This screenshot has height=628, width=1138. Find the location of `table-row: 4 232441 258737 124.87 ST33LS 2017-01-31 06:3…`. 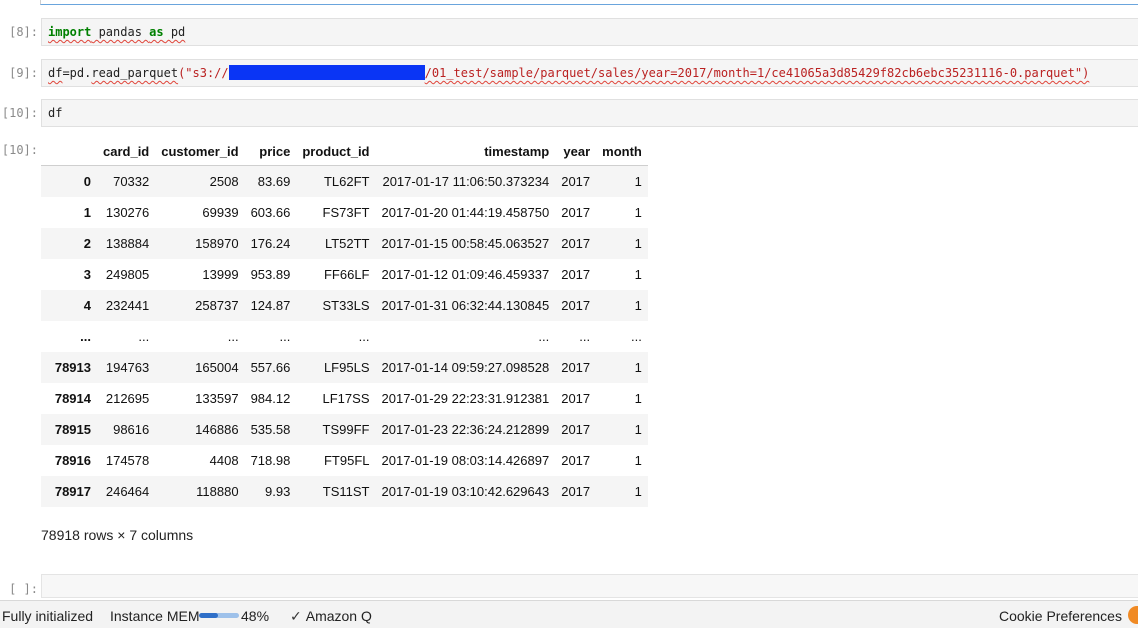

table-row: 4 232441 258737 124.87 ST33LS 2017-01-31 06:3… is located at coordinates (344, 305).